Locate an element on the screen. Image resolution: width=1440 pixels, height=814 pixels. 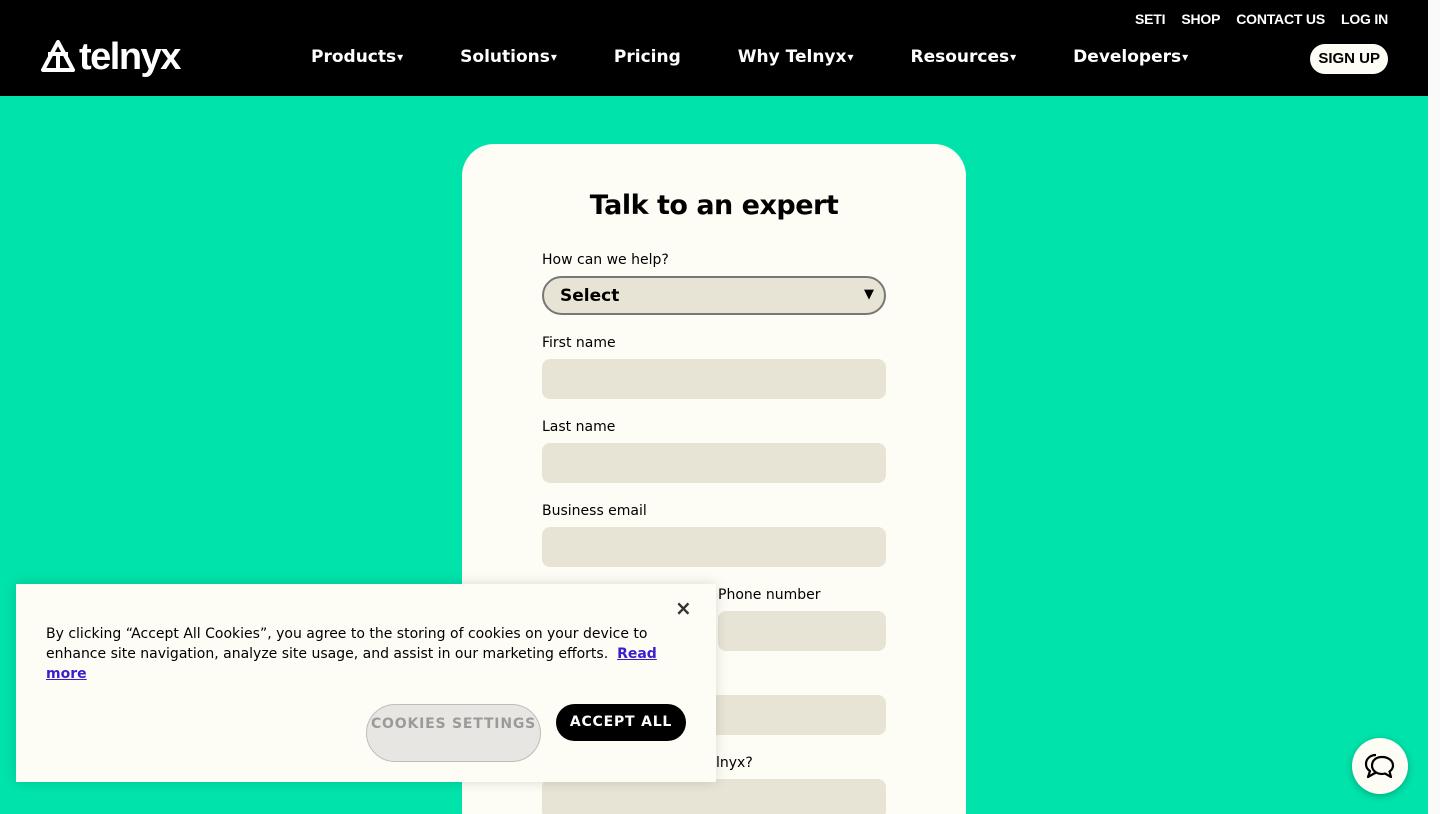
phone-label: Phone number is located at coordinates (769, 595).